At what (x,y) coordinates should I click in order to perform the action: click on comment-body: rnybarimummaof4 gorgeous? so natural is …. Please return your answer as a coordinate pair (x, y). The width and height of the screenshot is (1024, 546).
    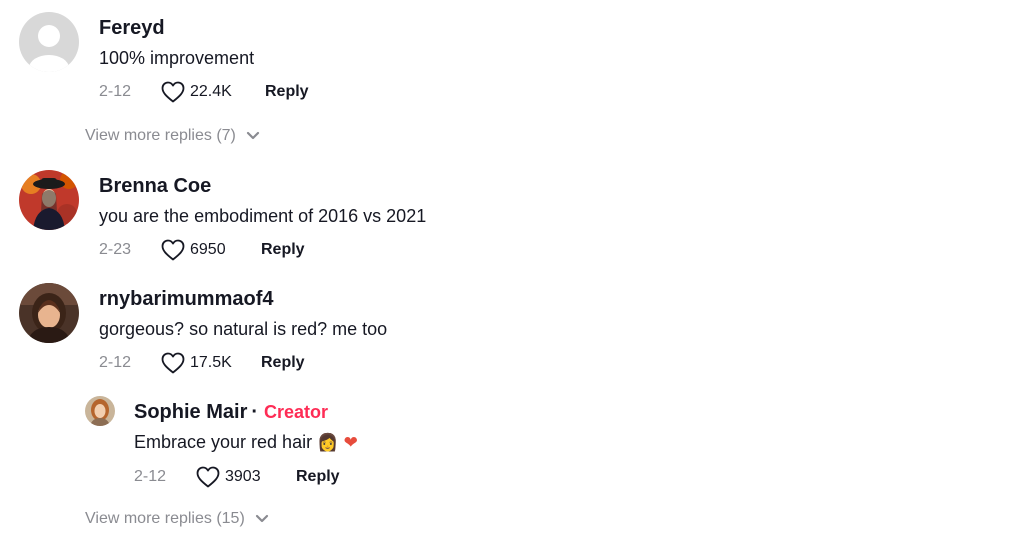
    Looking at the image, I should click on (243, 330).